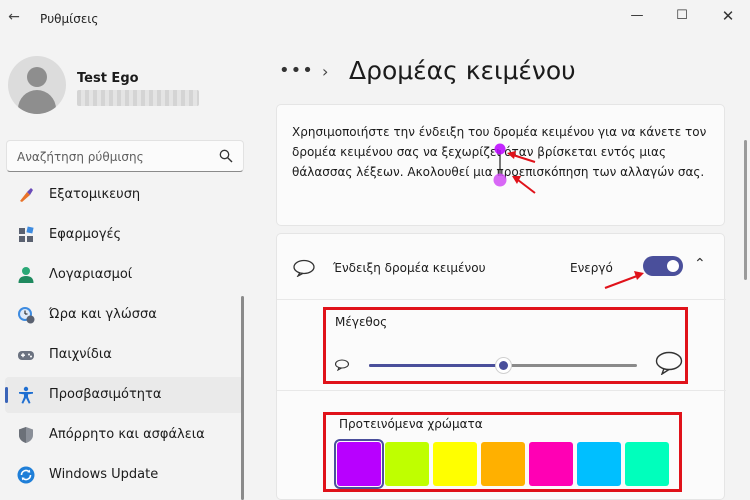  What do you see at coordinates (521, 157) in the screenshot?
I see `annotation-arrow-top` at bounding box center [521, 157].